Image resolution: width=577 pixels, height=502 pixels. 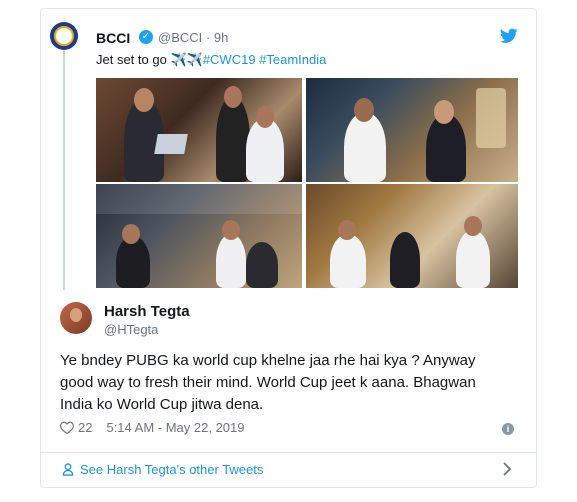 I want to click on twitter-bird-icon, so click(x=509, y=36).